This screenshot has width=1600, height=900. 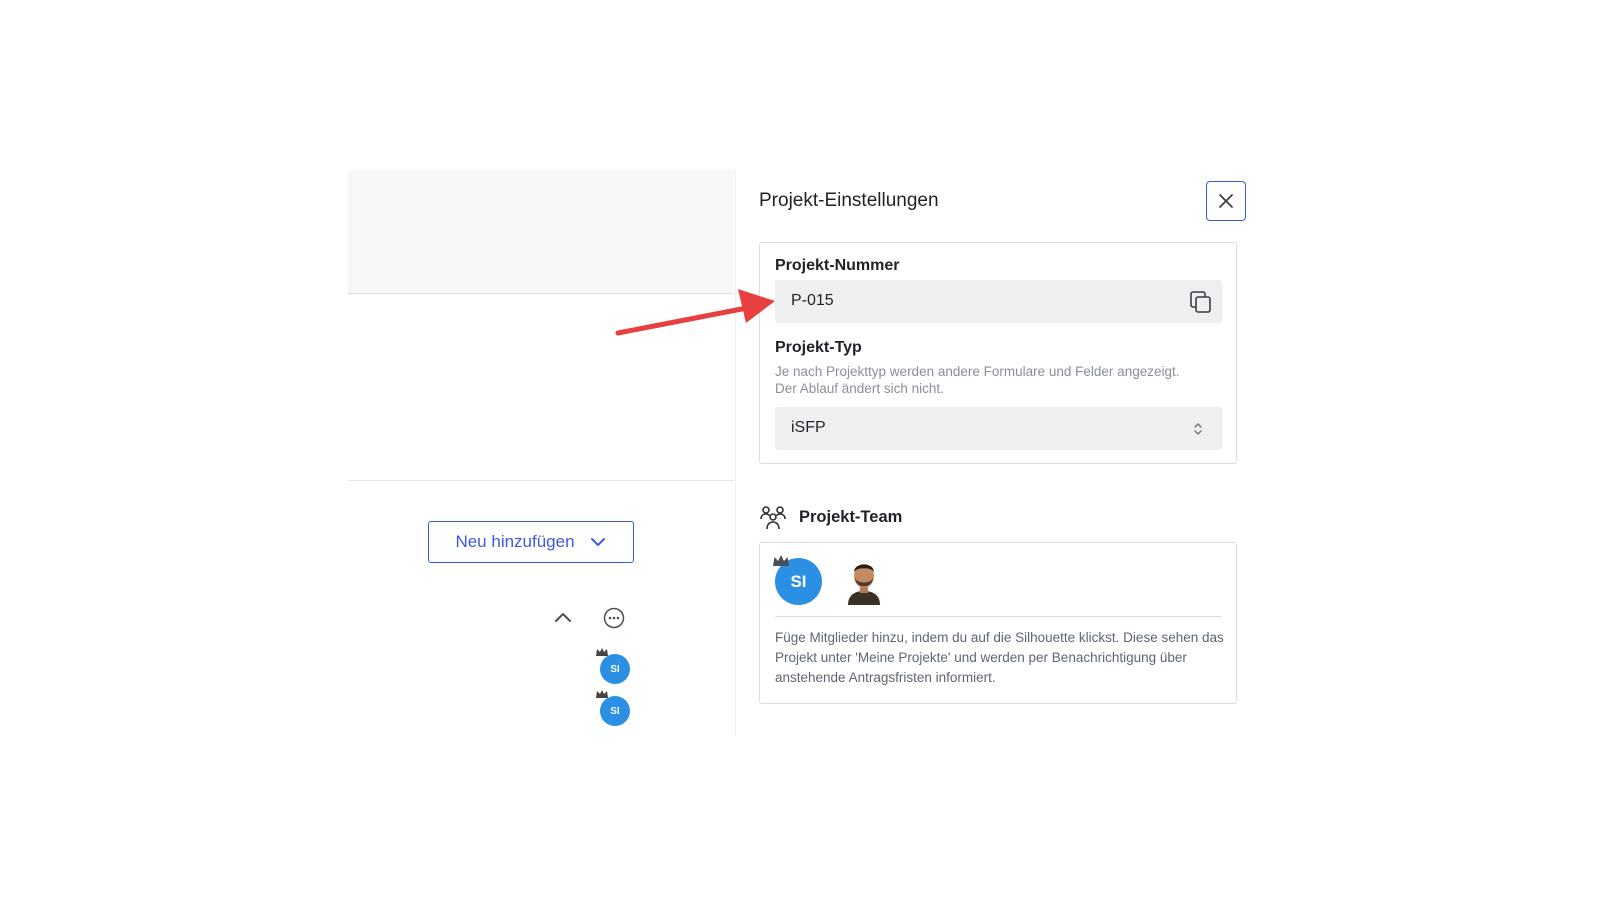 I want to click on add-new-button: Neu hinzufügen, so click(x=531, y=542).